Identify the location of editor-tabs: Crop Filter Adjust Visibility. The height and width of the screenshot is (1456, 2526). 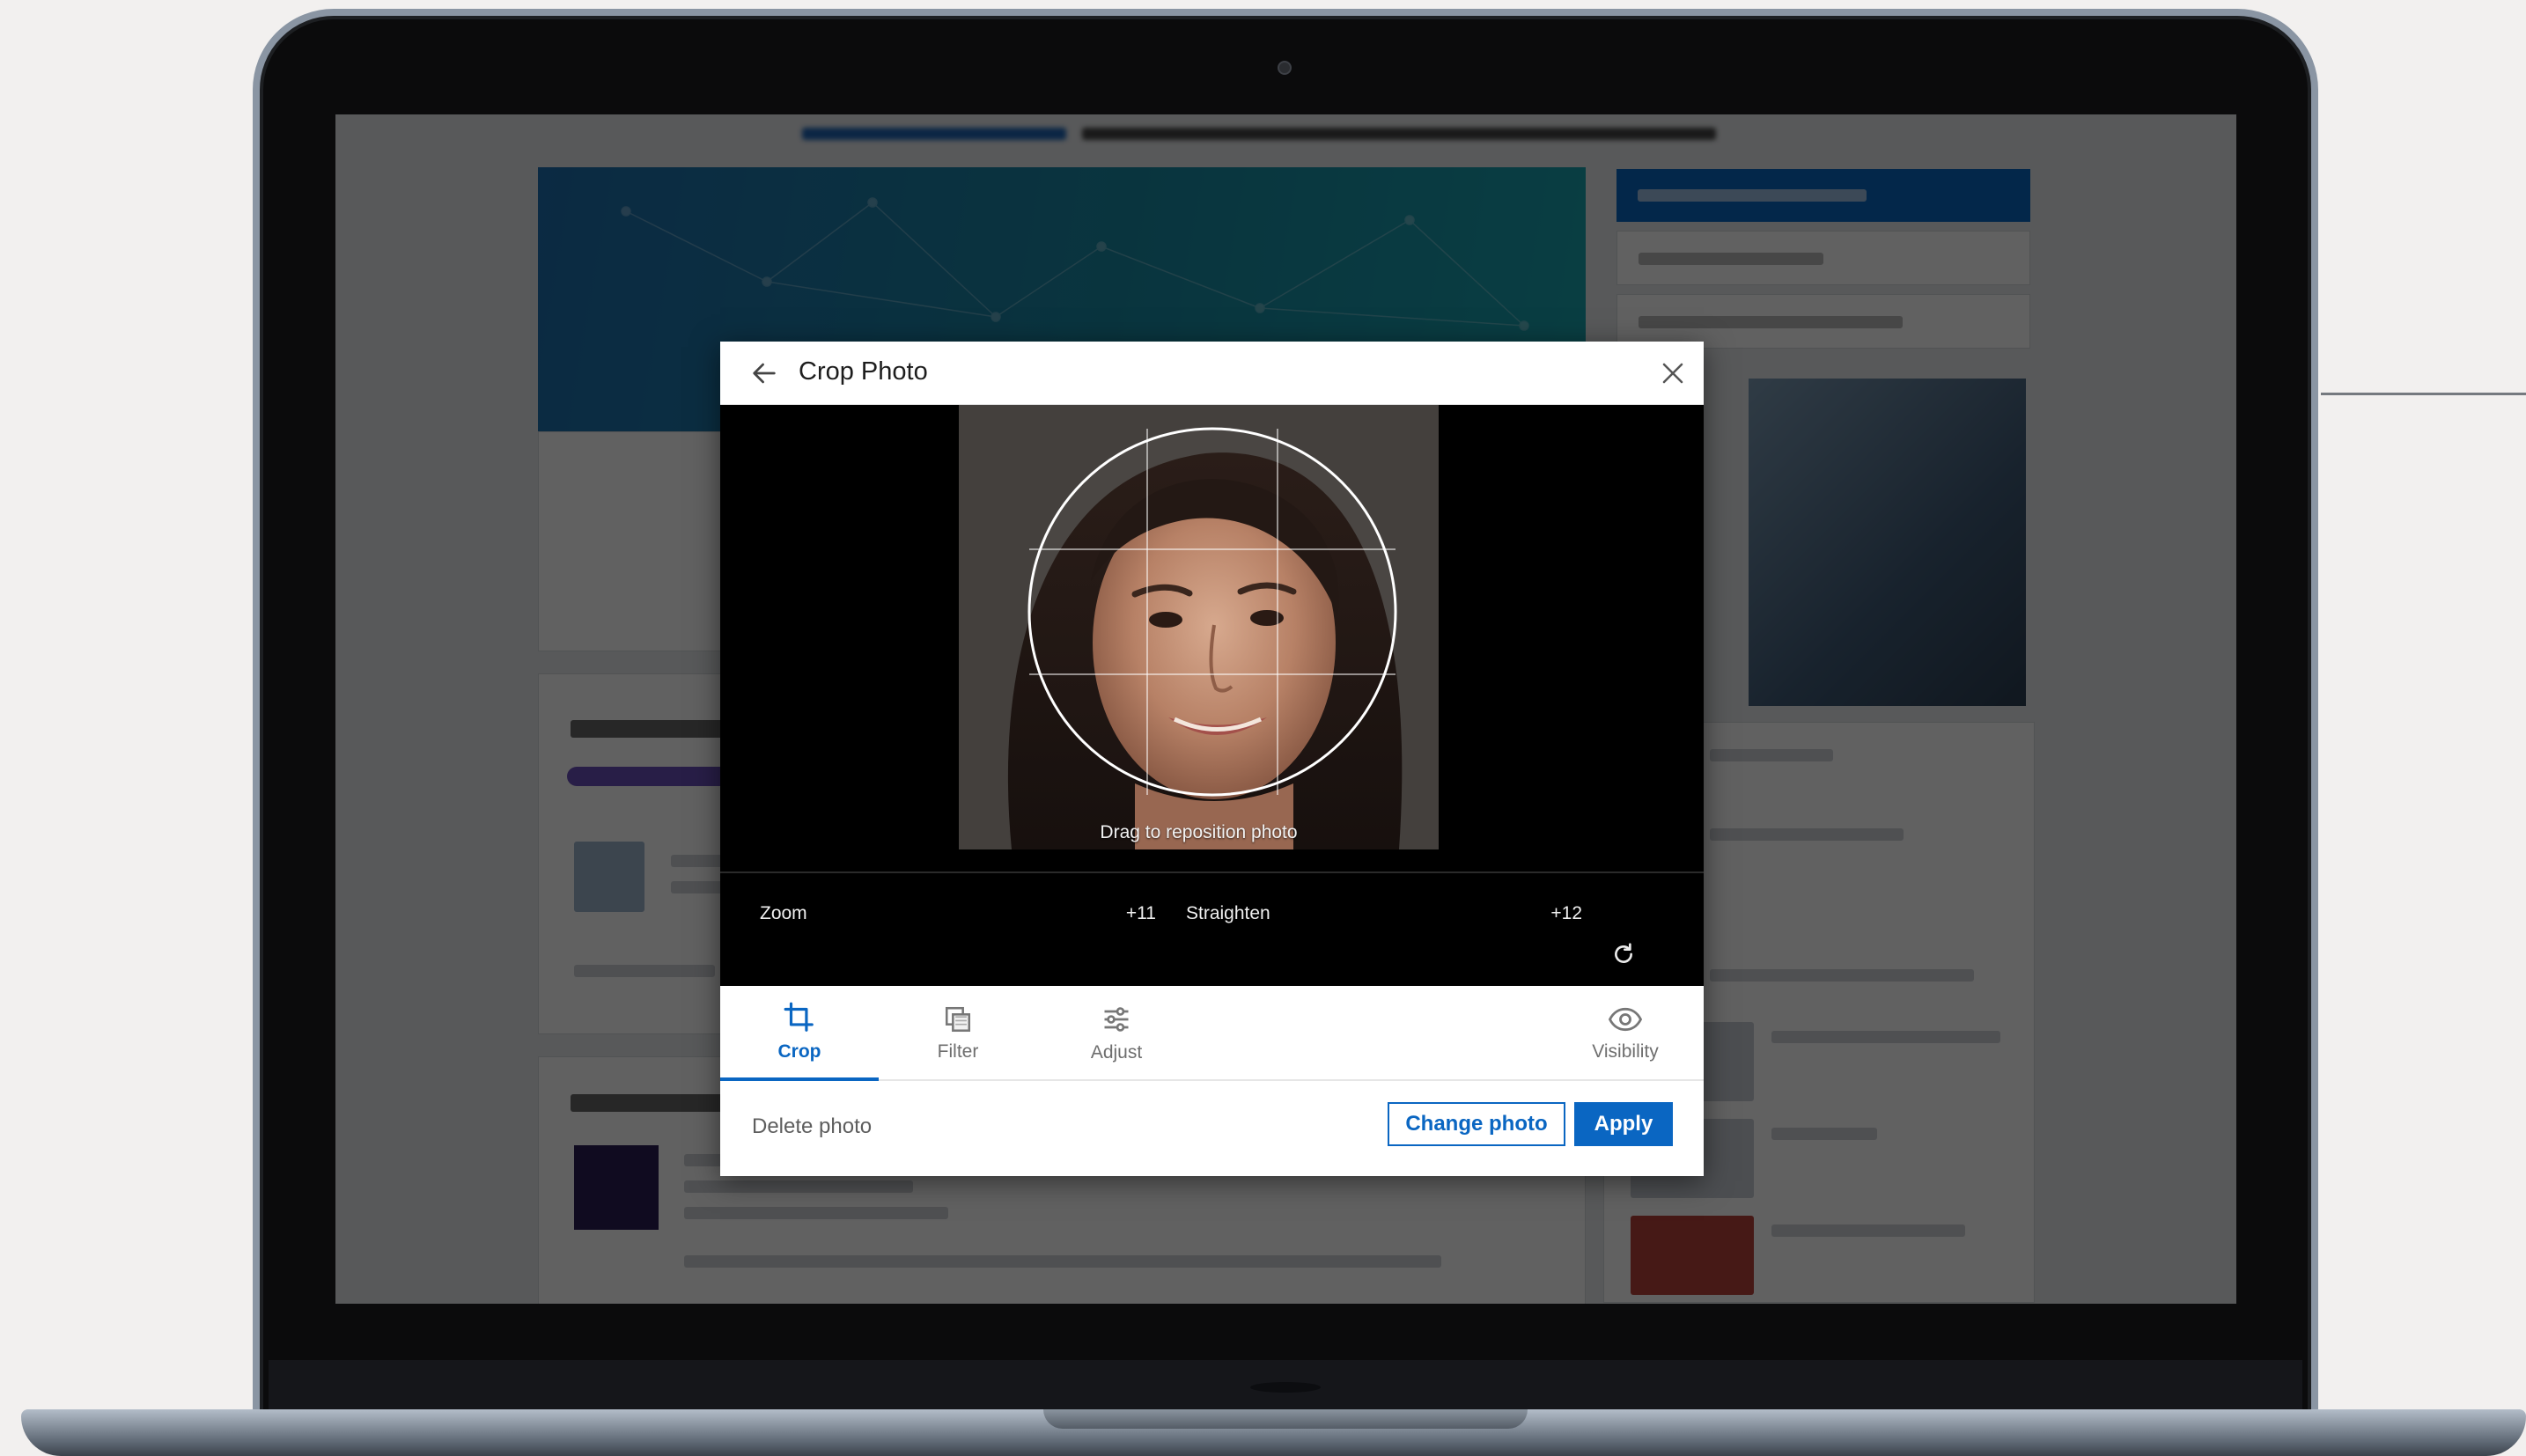
(1212, 1033).